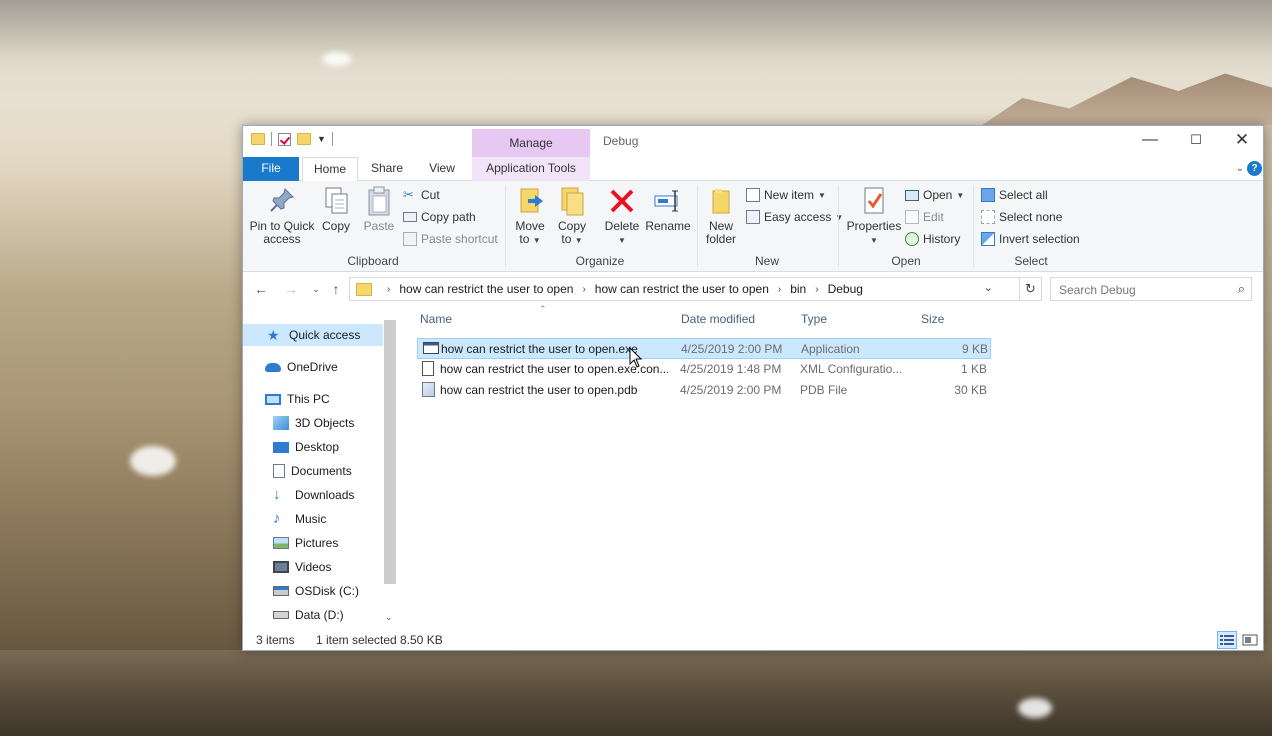  What do you see at coordinates (281, 543) in the screenshot?
I see `picture-icon` at bounding box center [281, 543].